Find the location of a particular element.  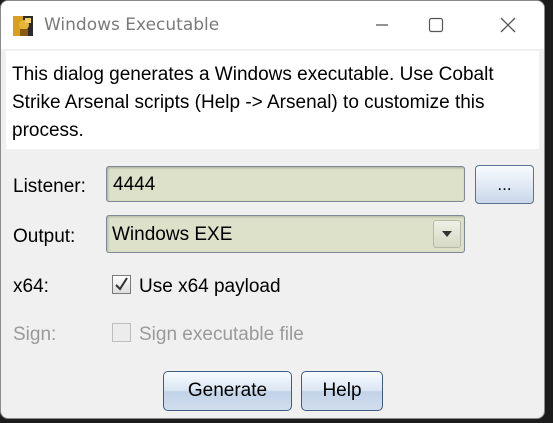

minimize-icon is located at coordinates (382, 25).